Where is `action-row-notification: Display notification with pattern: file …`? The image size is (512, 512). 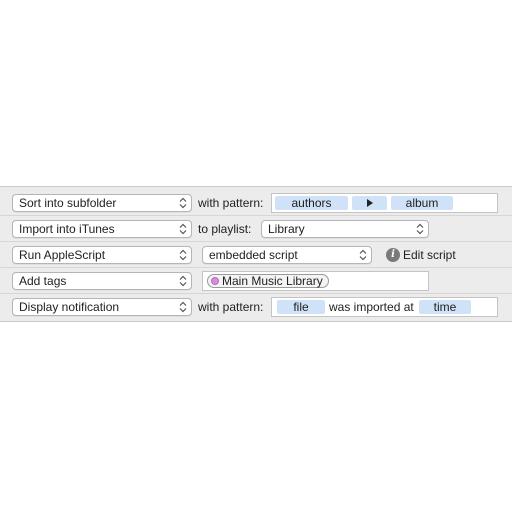 action-row-notification: Display notification with pattern: file … is located at coordinates (256, 307).